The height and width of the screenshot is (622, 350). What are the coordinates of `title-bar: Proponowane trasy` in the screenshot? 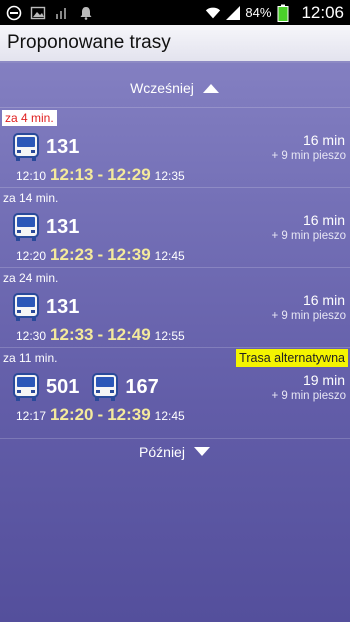 It's located at (175, 44).